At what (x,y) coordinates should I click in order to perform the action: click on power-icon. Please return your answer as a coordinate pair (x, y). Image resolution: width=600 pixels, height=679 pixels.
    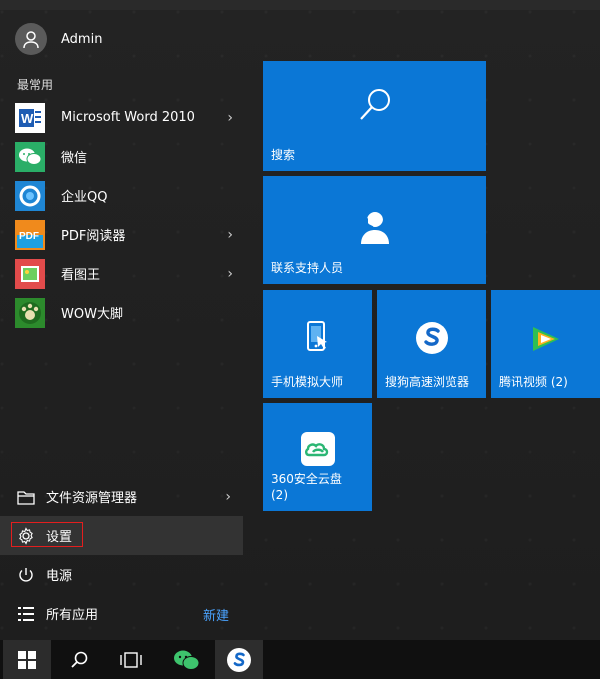
    Looking at the image, I should click on (26, 575).